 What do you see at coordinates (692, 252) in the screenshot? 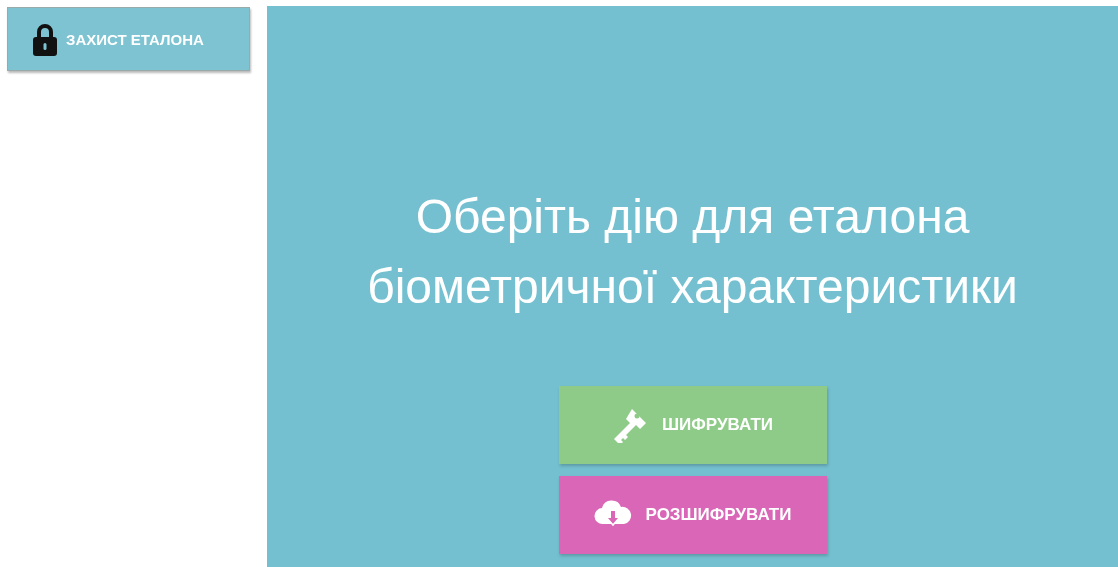
I see `page-heading: Оберіть дію для еталона біометричної характеристики` at bounding box center [692, 252].